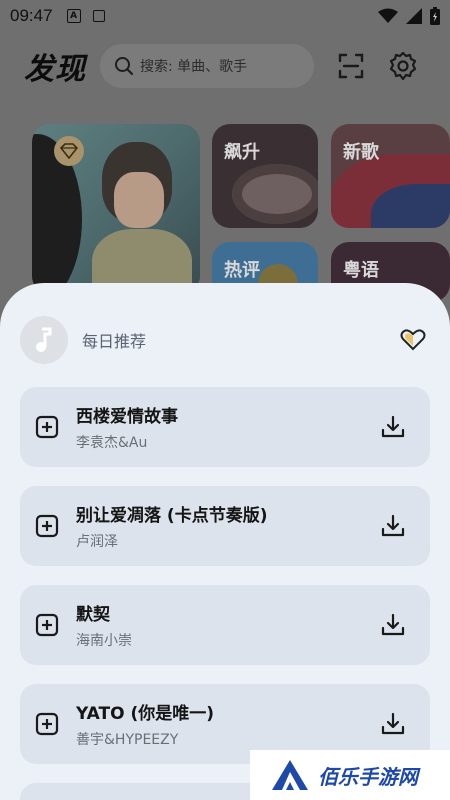  I want to click on surge-chart-card: 飙升, so click(265, 176).